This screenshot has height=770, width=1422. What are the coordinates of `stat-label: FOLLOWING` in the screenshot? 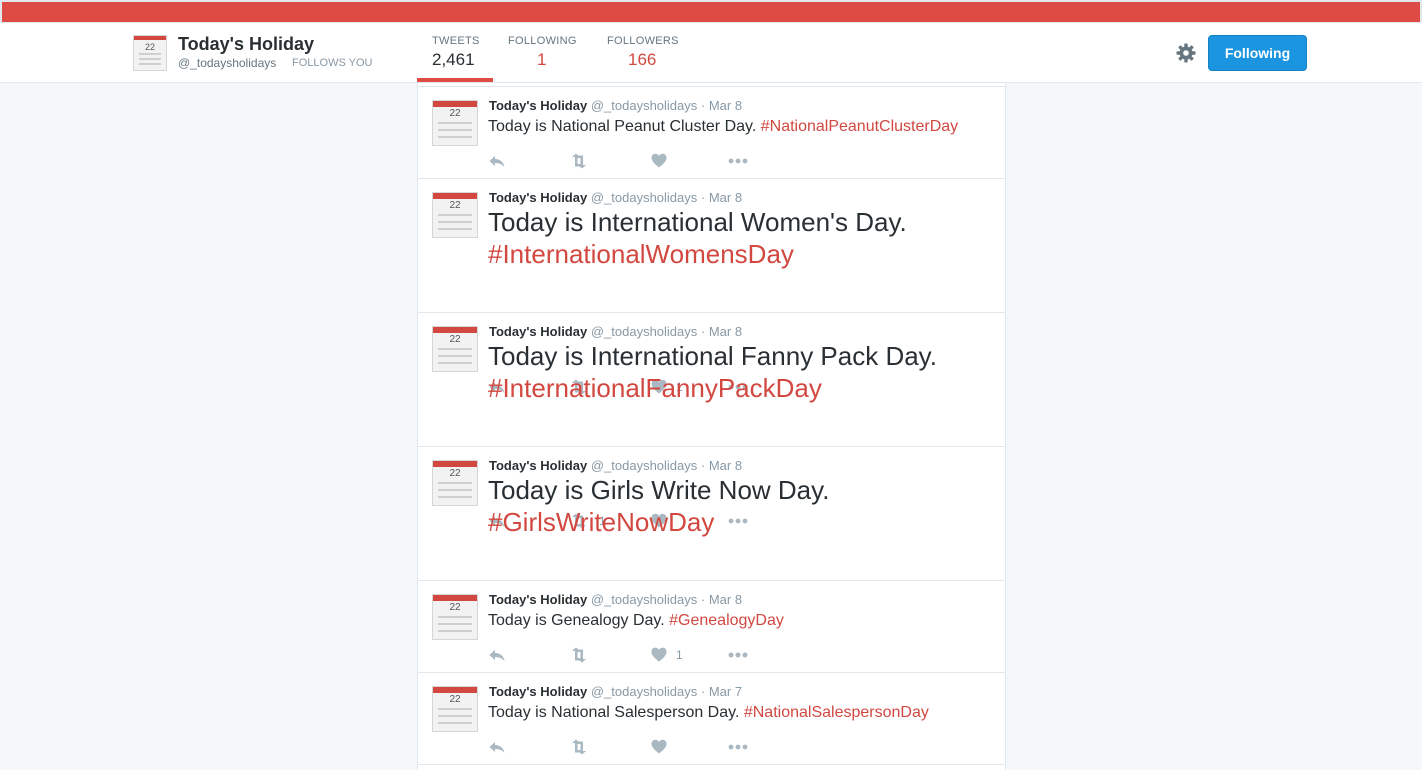 It's located at (542, 41).